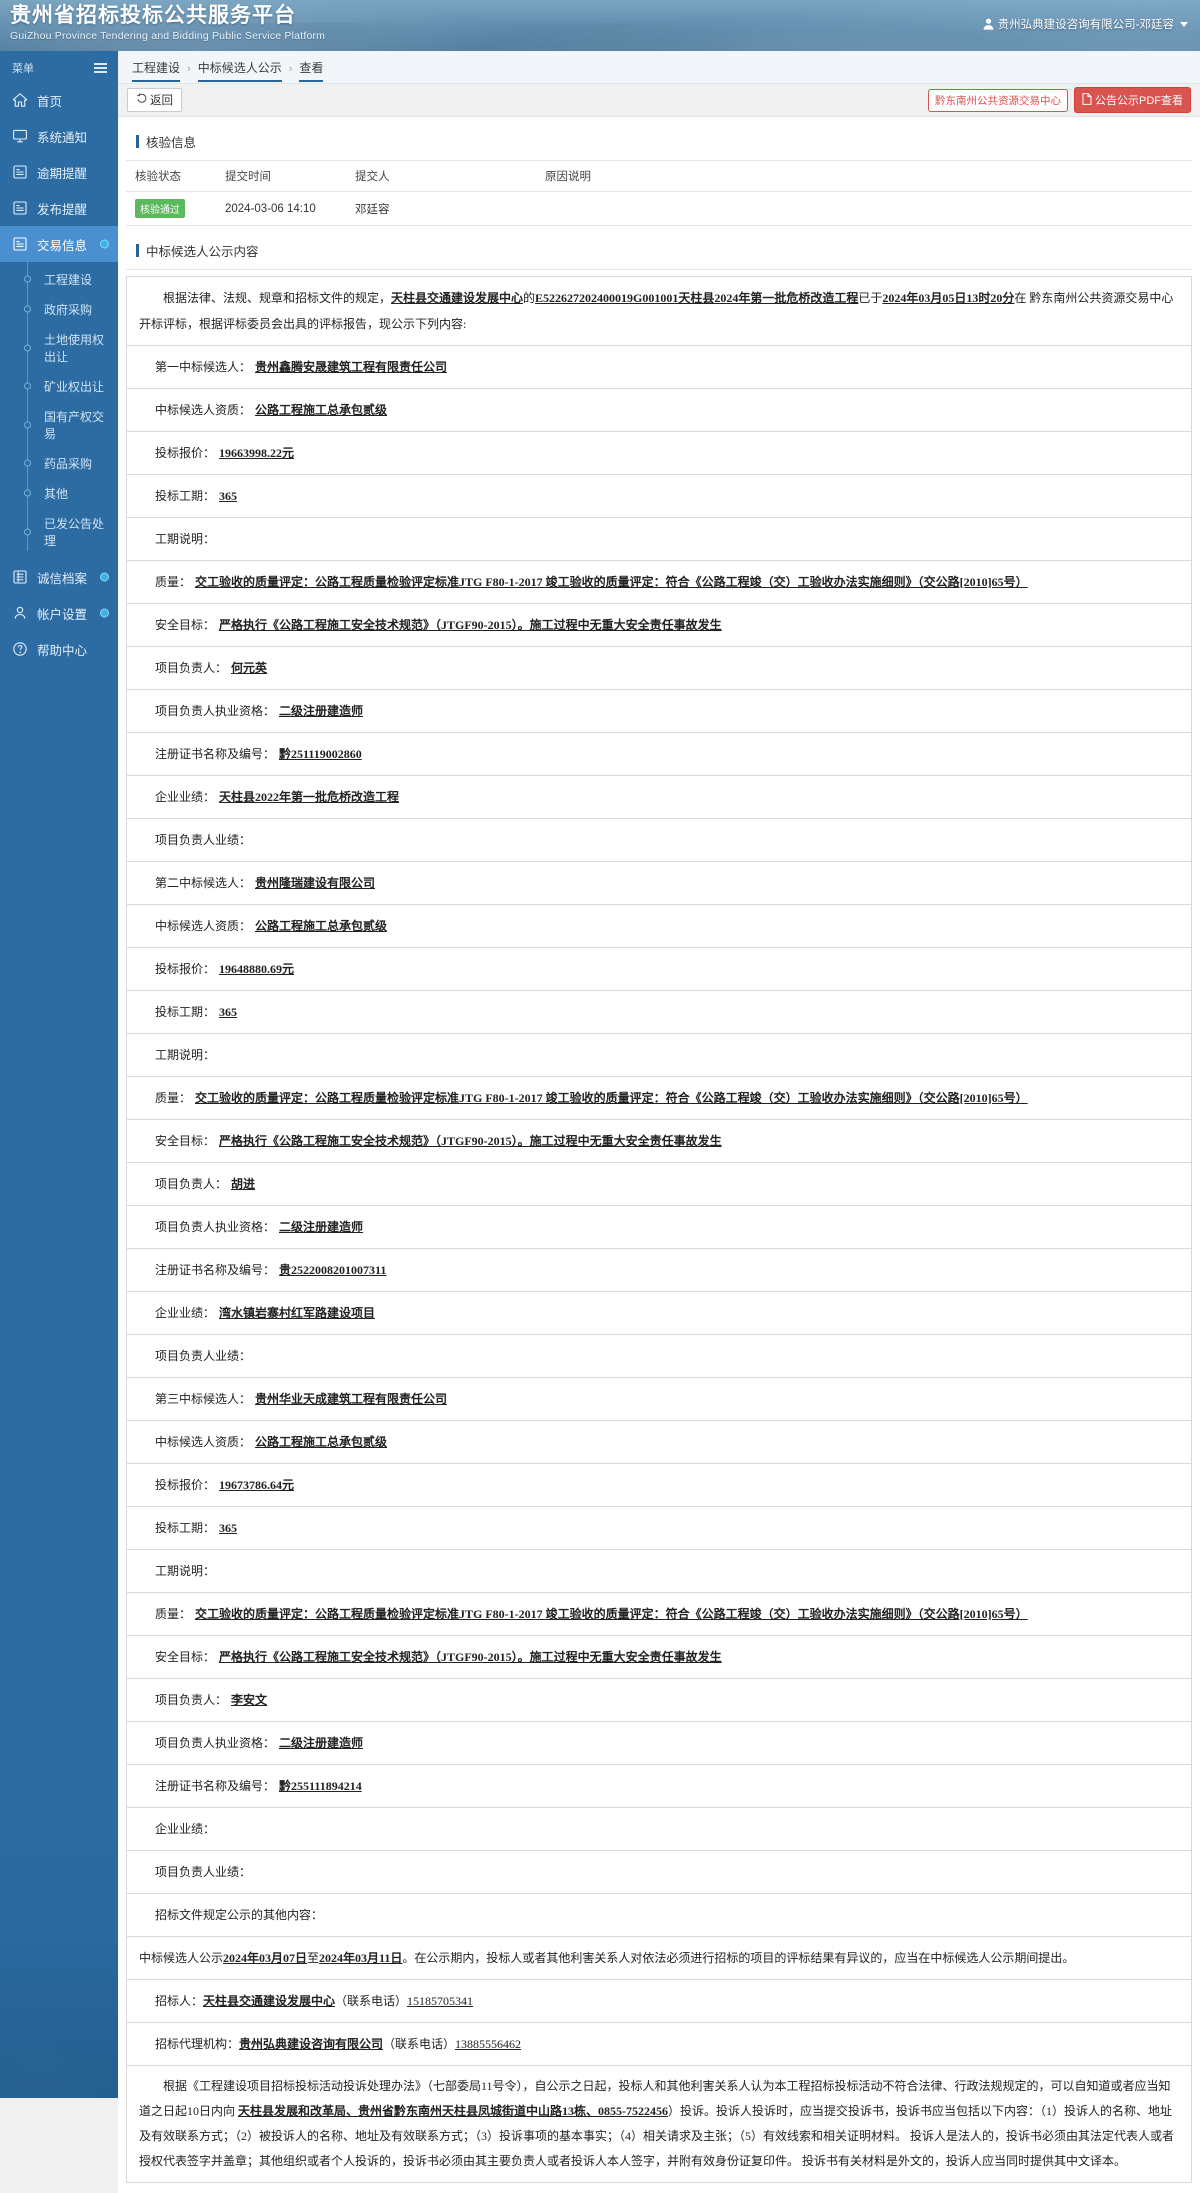 The image size is (1200, 2193). I want to click on table-header-row: 核验状态 提交时间 提交人 原因说明, so click(659, 176).